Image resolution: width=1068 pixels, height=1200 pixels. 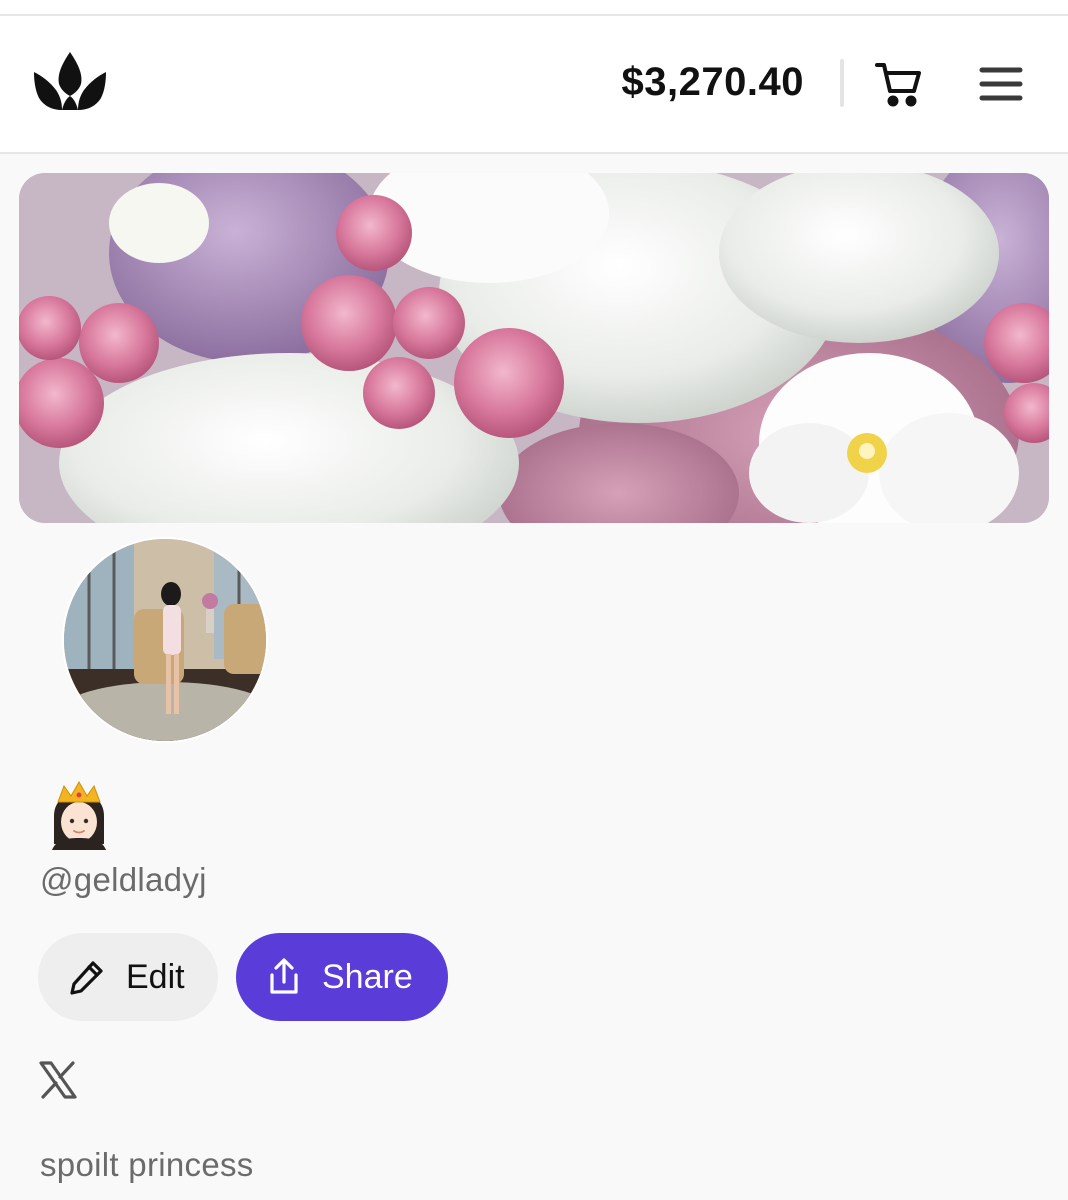 I want to click on edit-button-label: Edit, so click(x=155, y=976).